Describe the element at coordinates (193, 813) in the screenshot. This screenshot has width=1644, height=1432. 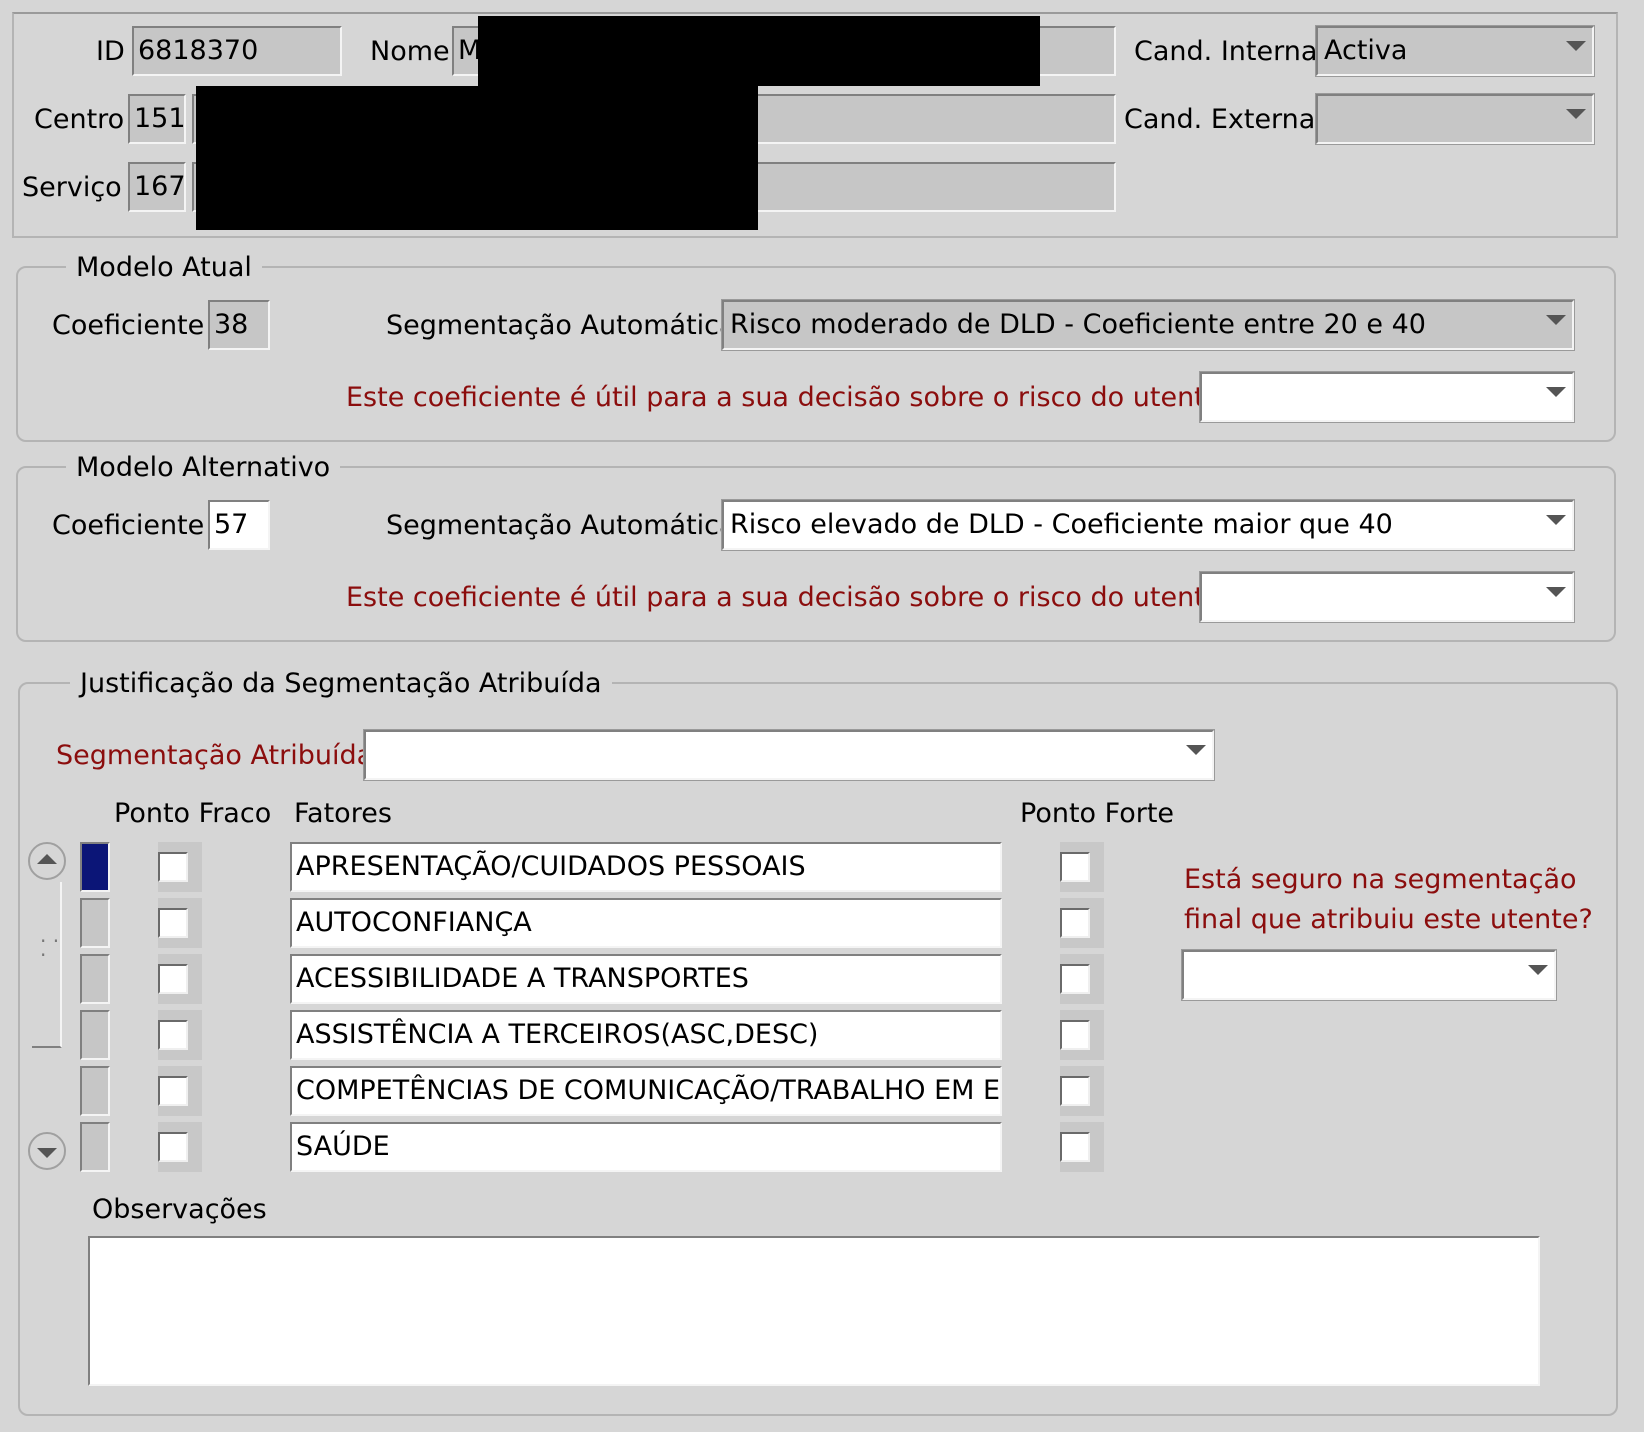
I see `ponto-fraco-header: Ponto Fraco` at that location.